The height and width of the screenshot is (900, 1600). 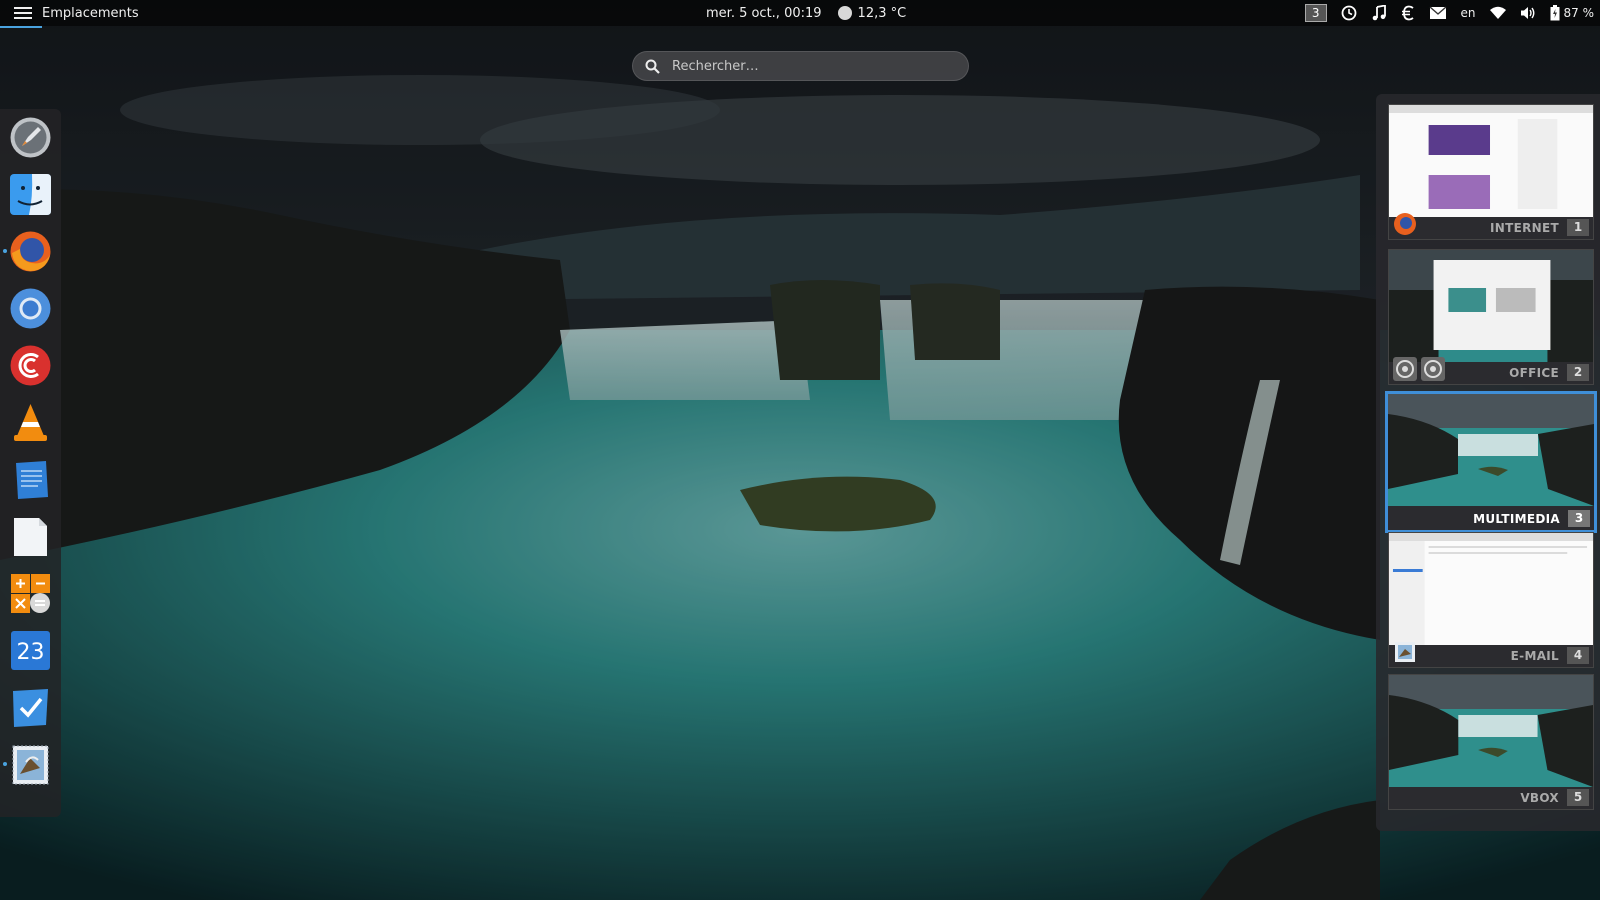 I want to click on workspace-label: MULTIMEDIA, so click(x=1516, y=519).